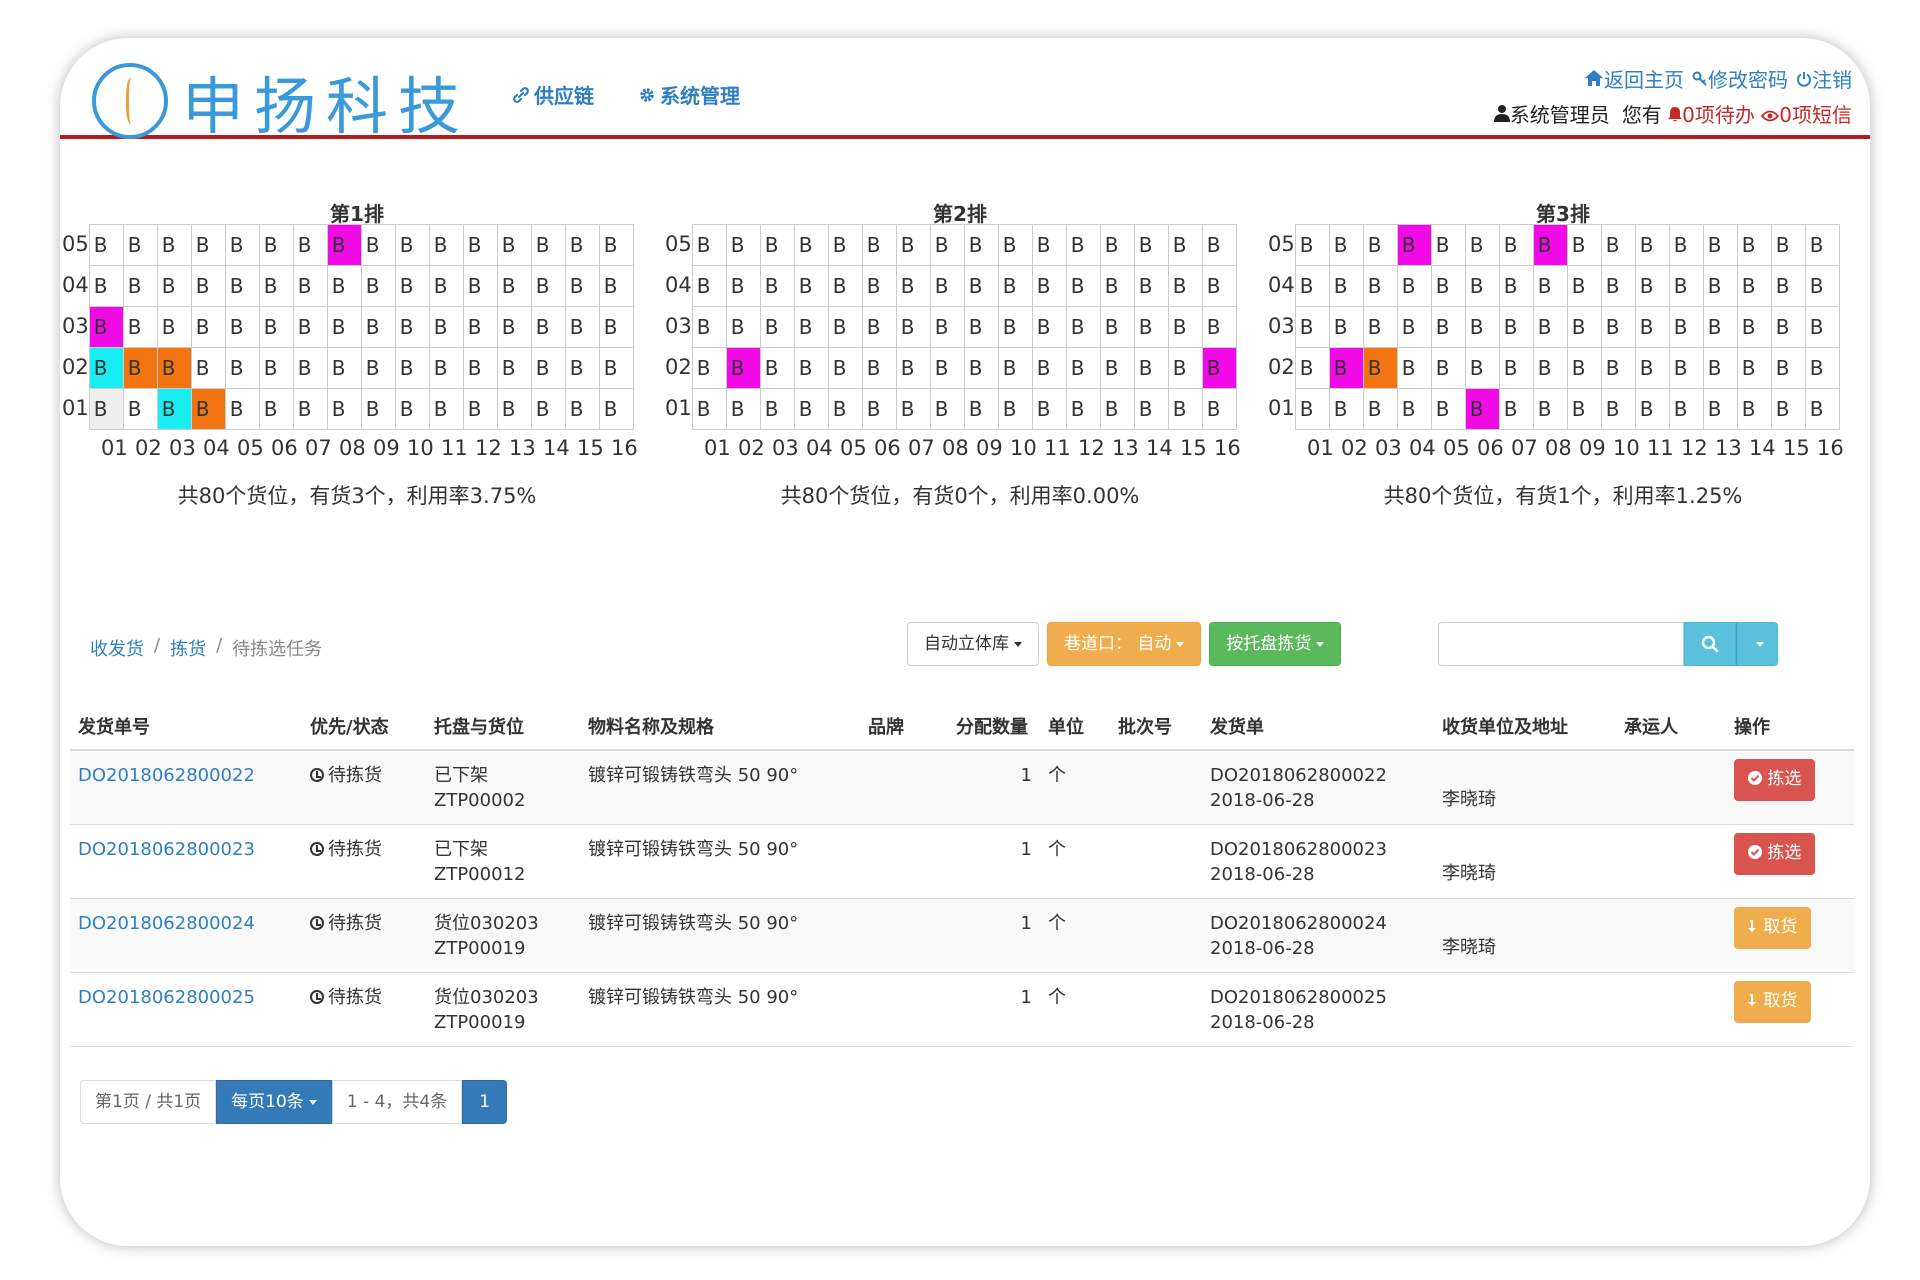 This screenshot has height=1280, width=1920. Describe the element at coordinates (186, 935) in the screenshot. I see `order-number-link: DO2018062800024` at that location.